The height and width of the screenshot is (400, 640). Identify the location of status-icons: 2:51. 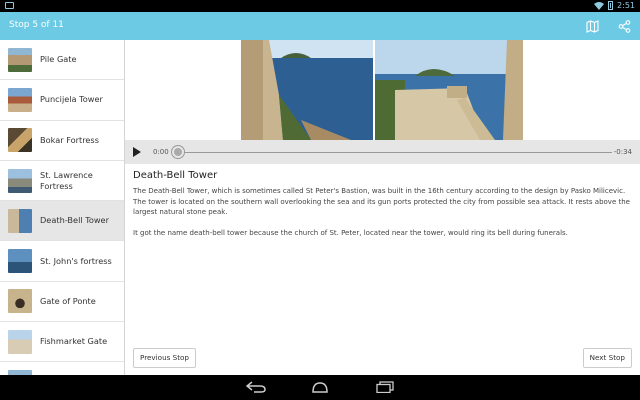
(614, 5).